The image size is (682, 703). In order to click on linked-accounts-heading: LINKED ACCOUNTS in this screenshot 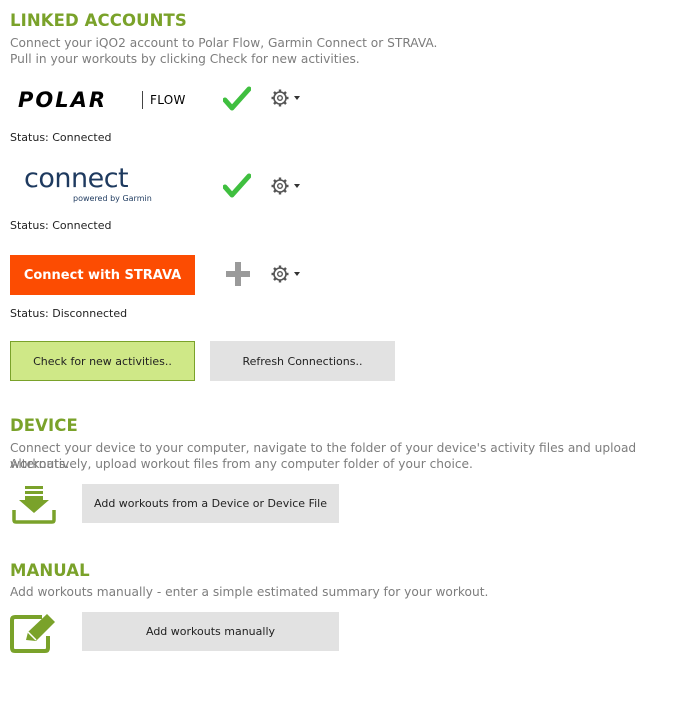, I will do `click(98, 20)`.